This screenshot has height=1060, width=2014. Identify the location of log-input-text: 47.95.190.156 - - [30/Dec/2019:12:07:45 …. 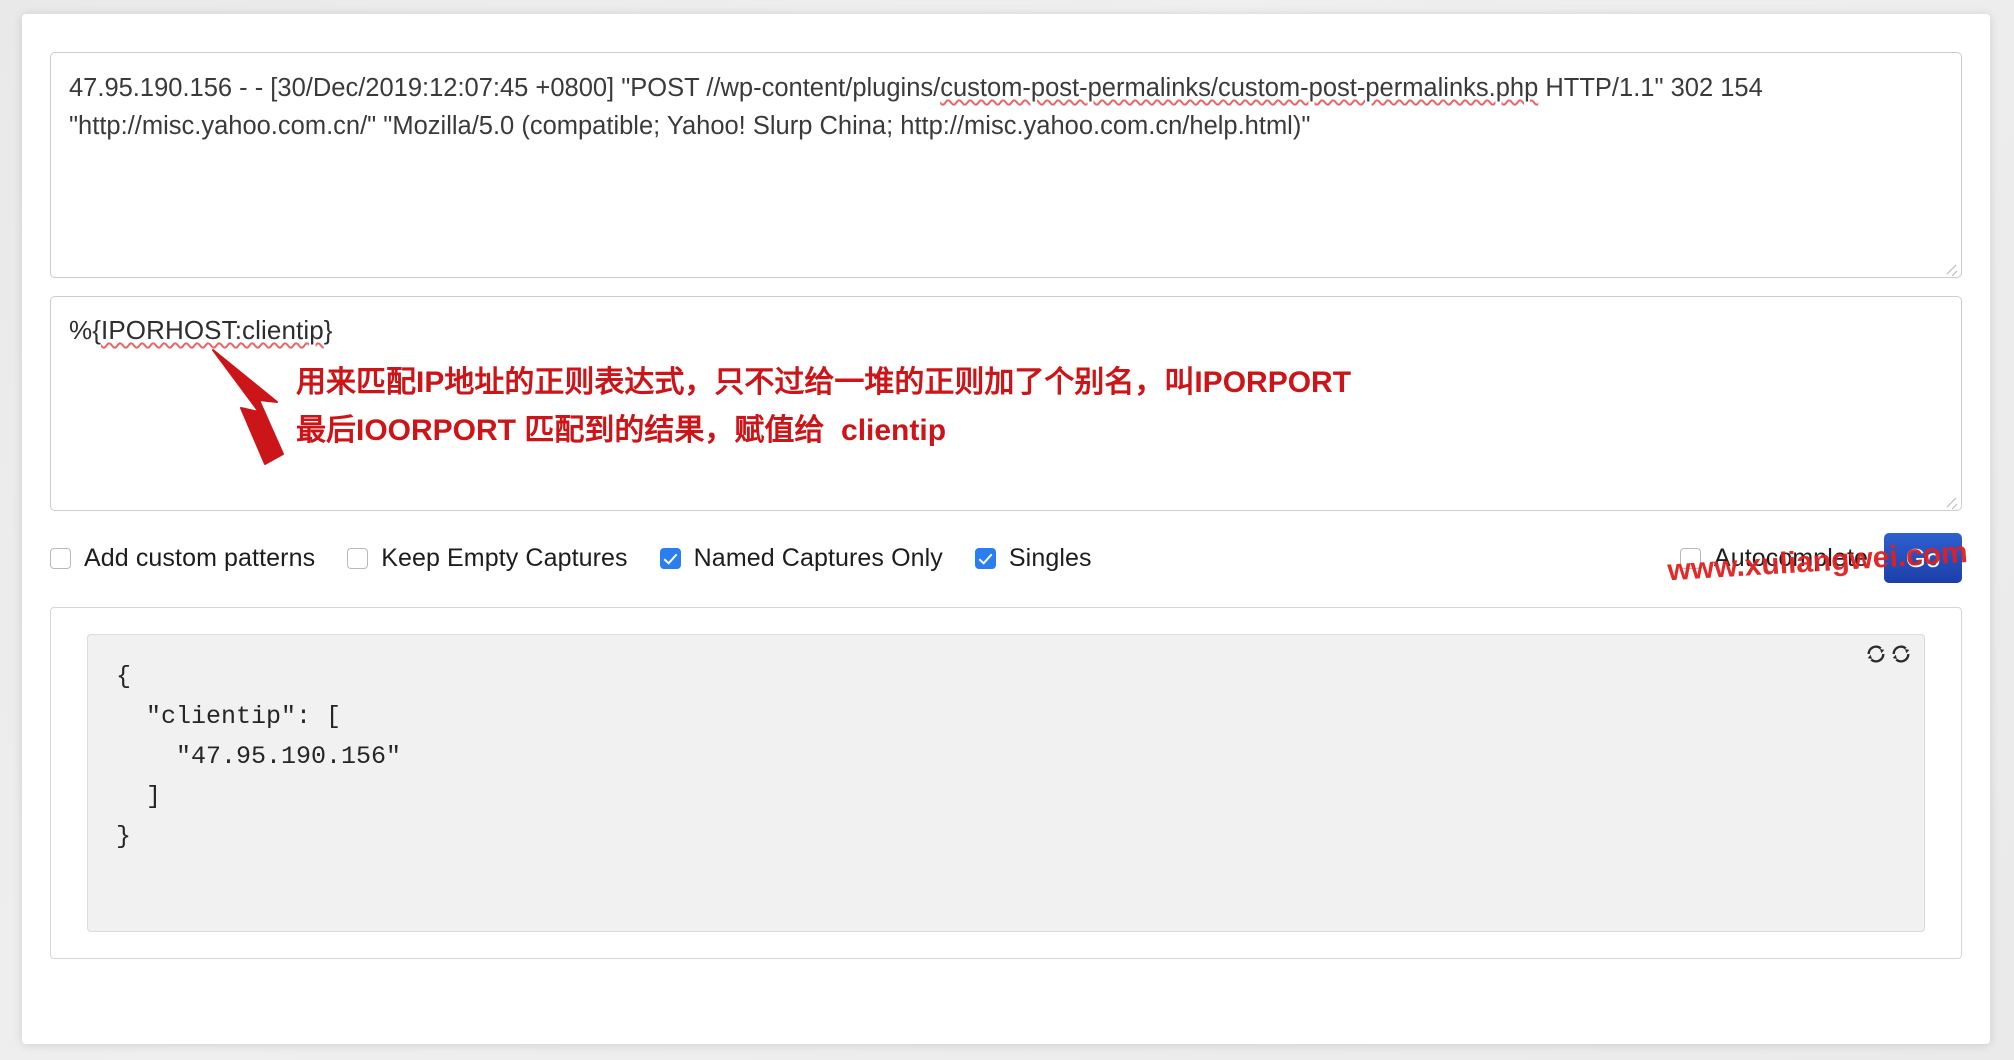
(1006, 107).